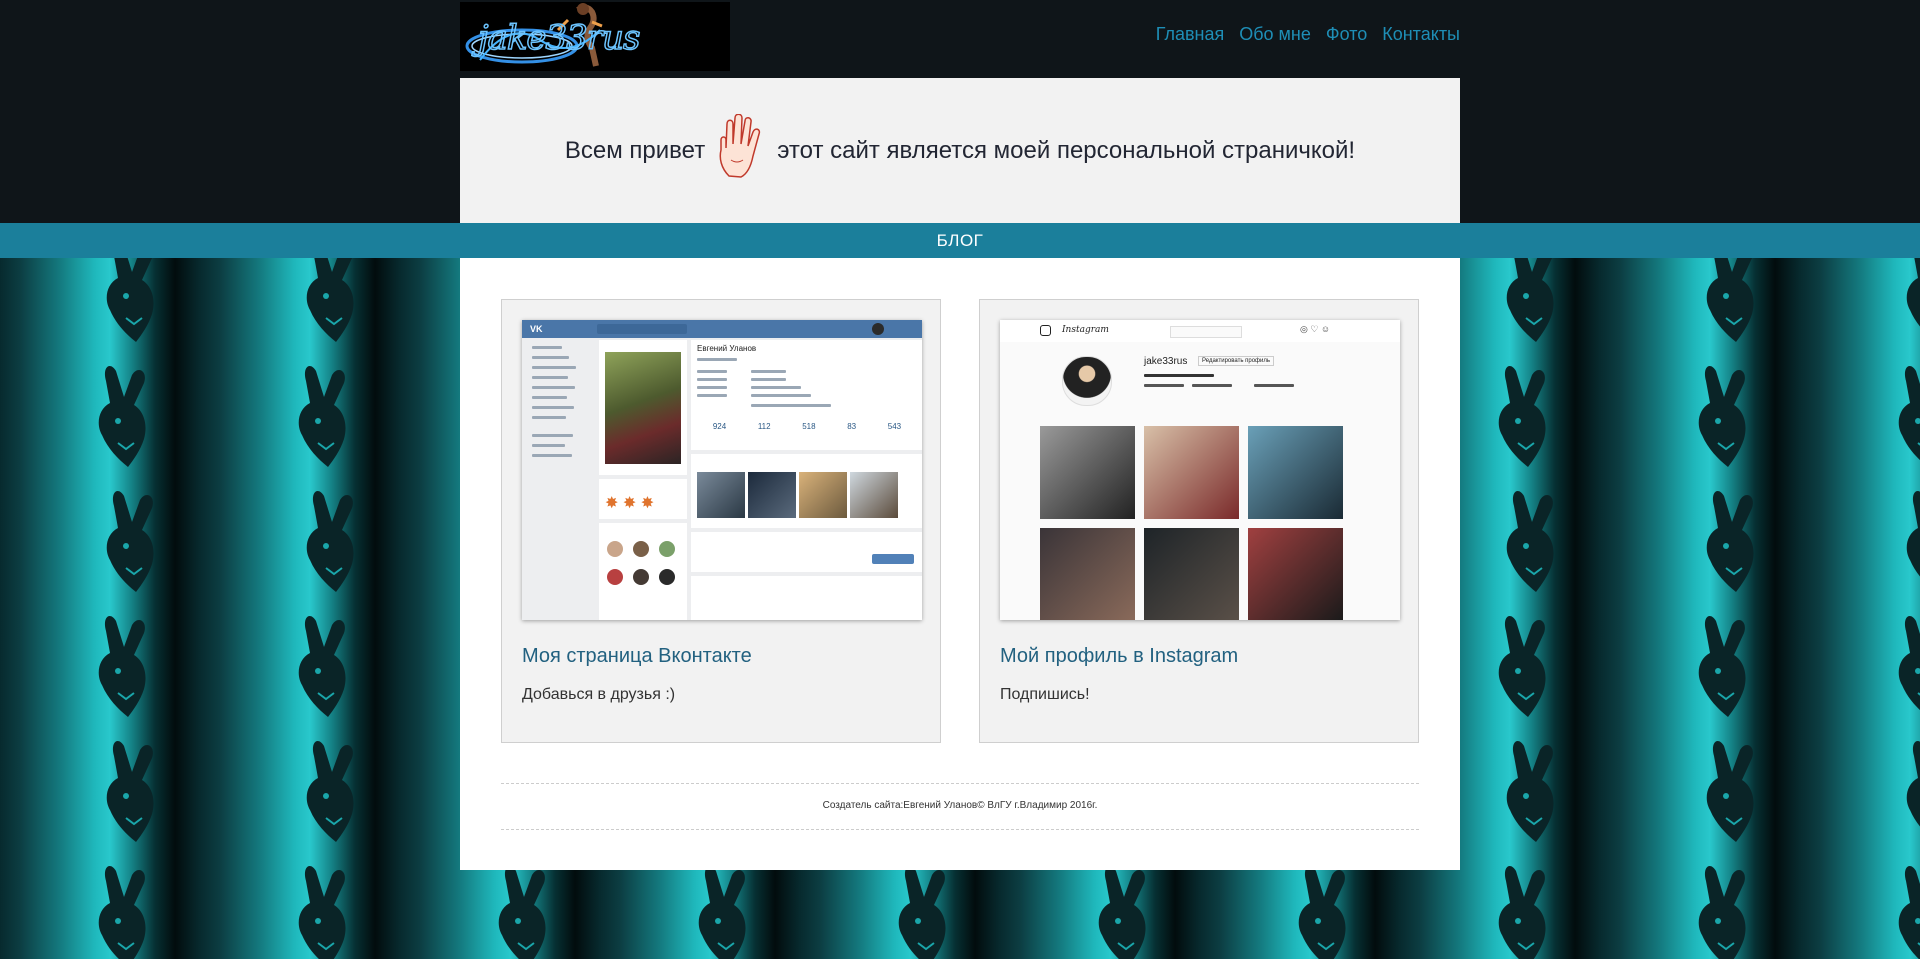 The image size is (1920, 959). I want to click on hero-greeting: Всем привет, so click(635, 150).